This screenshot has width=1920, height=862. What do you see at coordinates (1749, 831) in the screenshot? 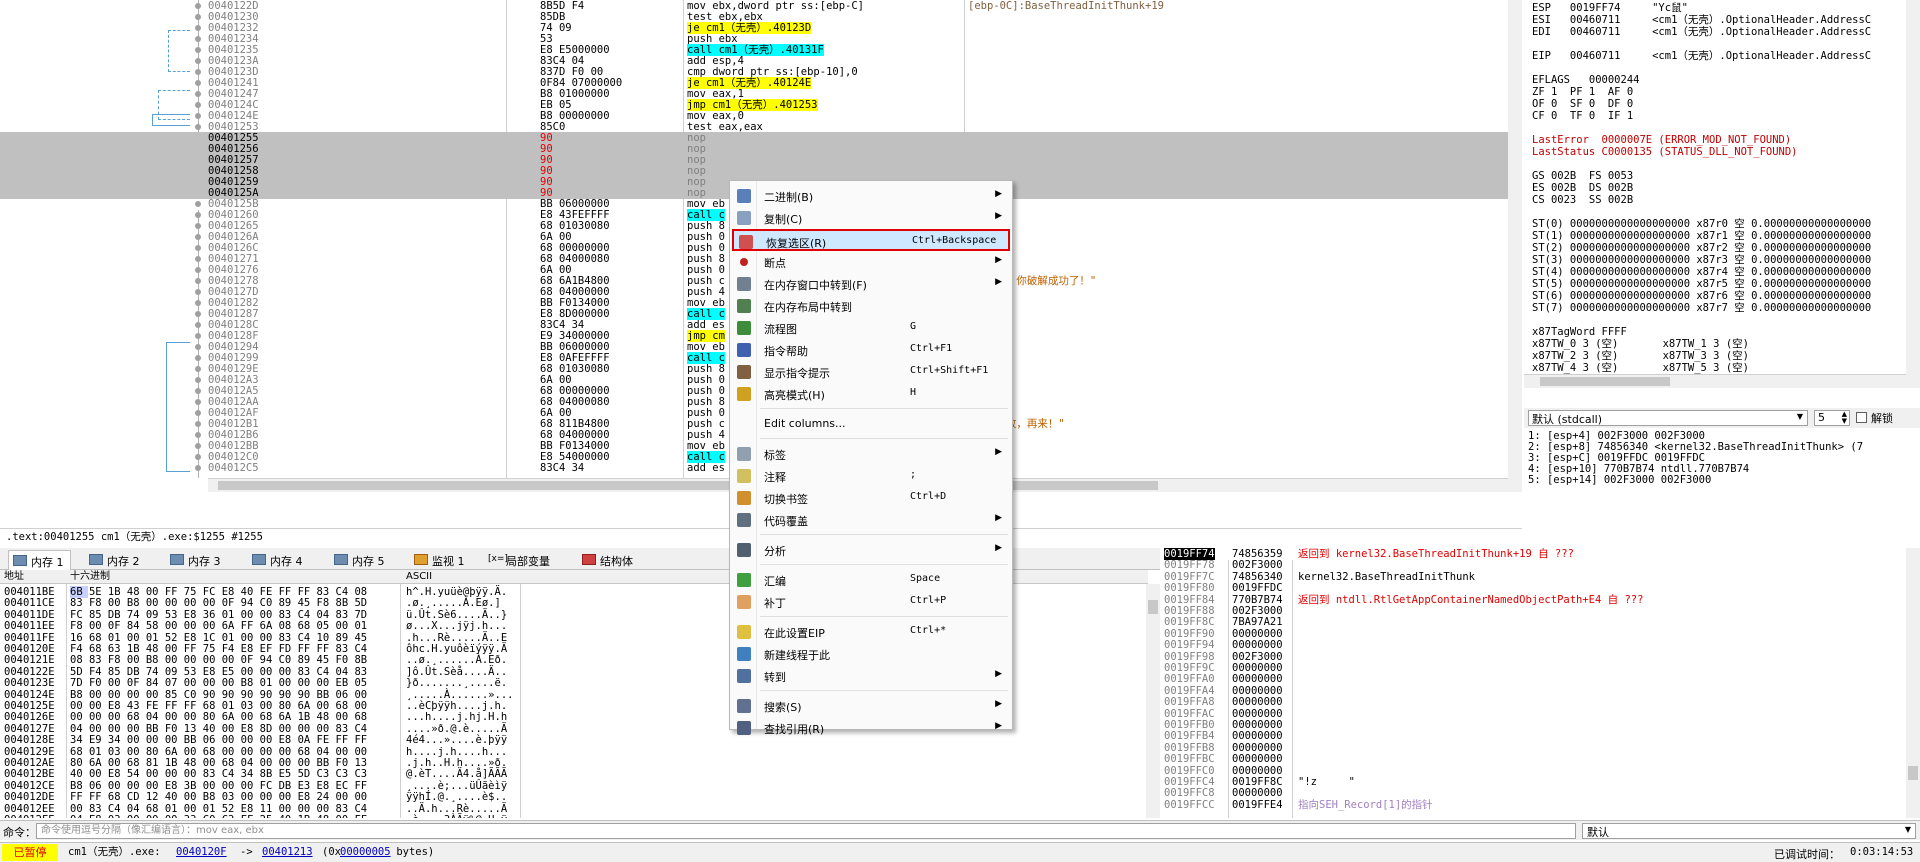
I see `command-mode-select: 默认 ▼` at bounding box center [1749, 831].